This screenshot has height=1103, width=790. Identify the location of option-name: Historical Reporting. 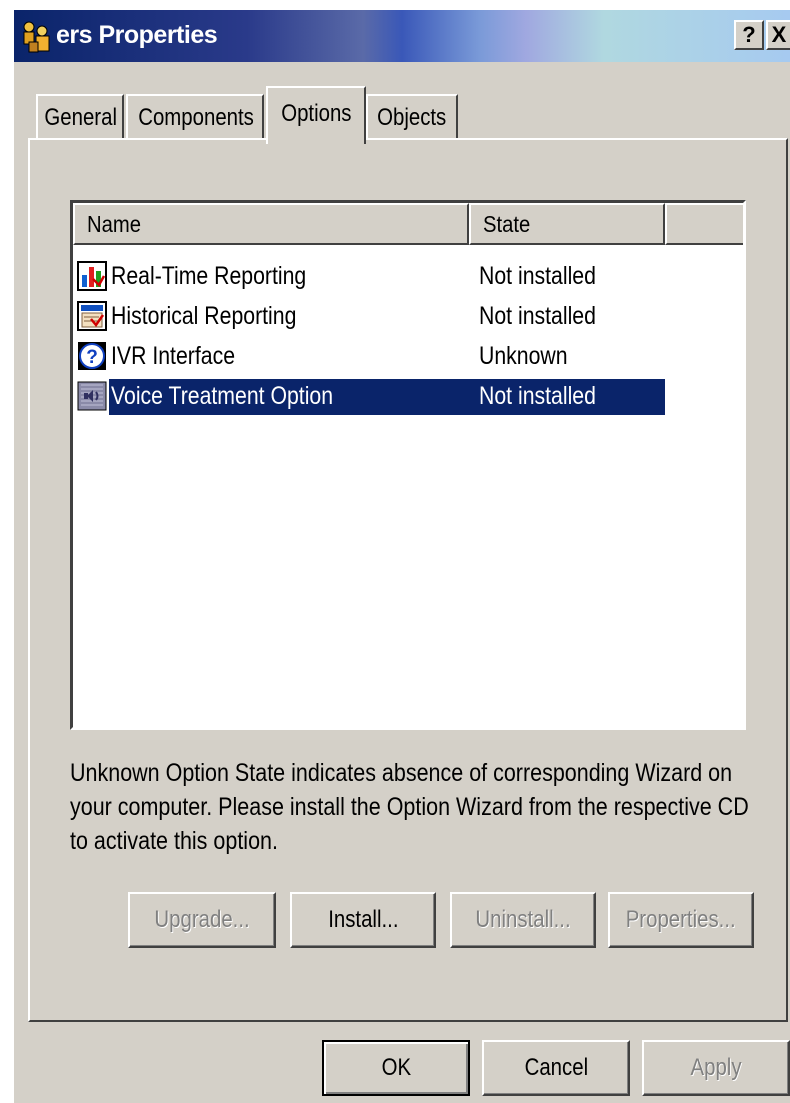
(204, 316).